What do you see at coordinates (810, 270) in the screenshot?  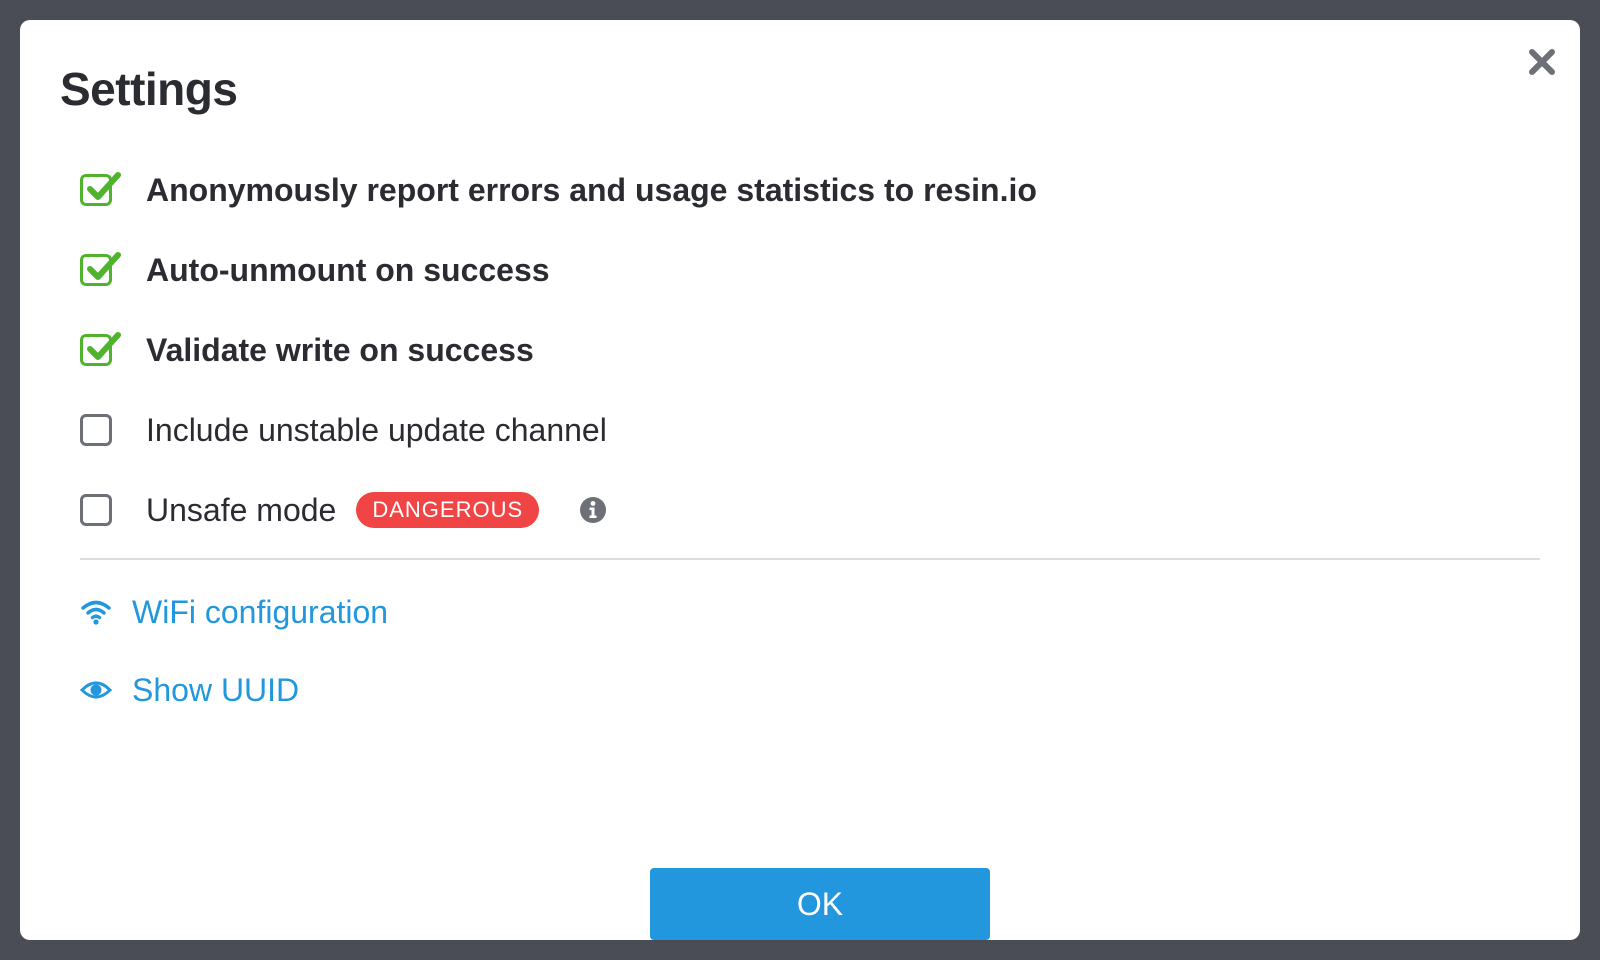 I see `option-auto-unmount: Auto-unmount on success` at bounding box center [810, 270].